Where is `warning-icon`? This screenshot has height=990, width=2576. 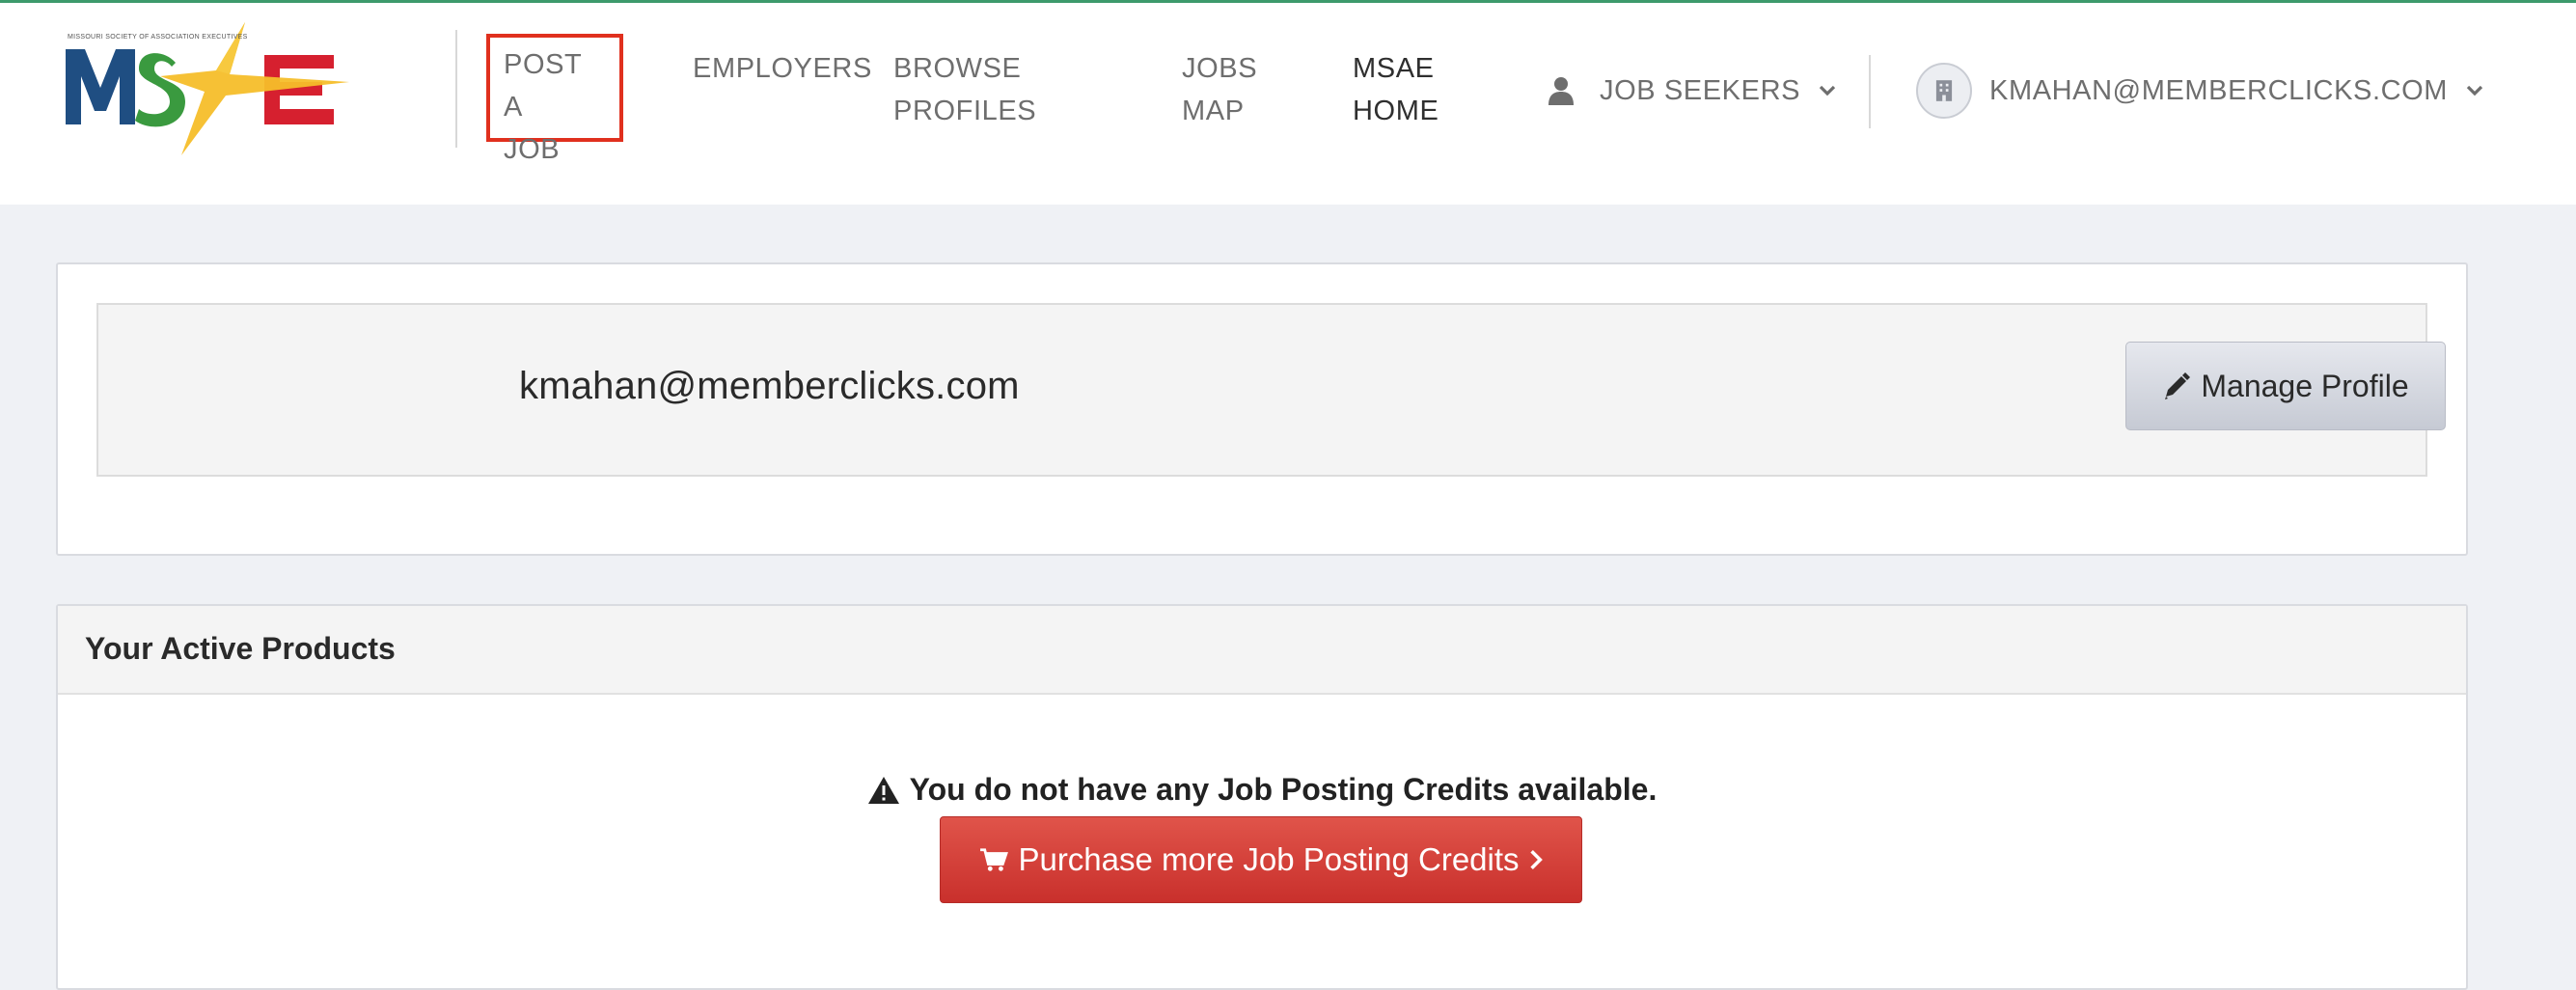 warning-icon is located at coordinates (883, 790).